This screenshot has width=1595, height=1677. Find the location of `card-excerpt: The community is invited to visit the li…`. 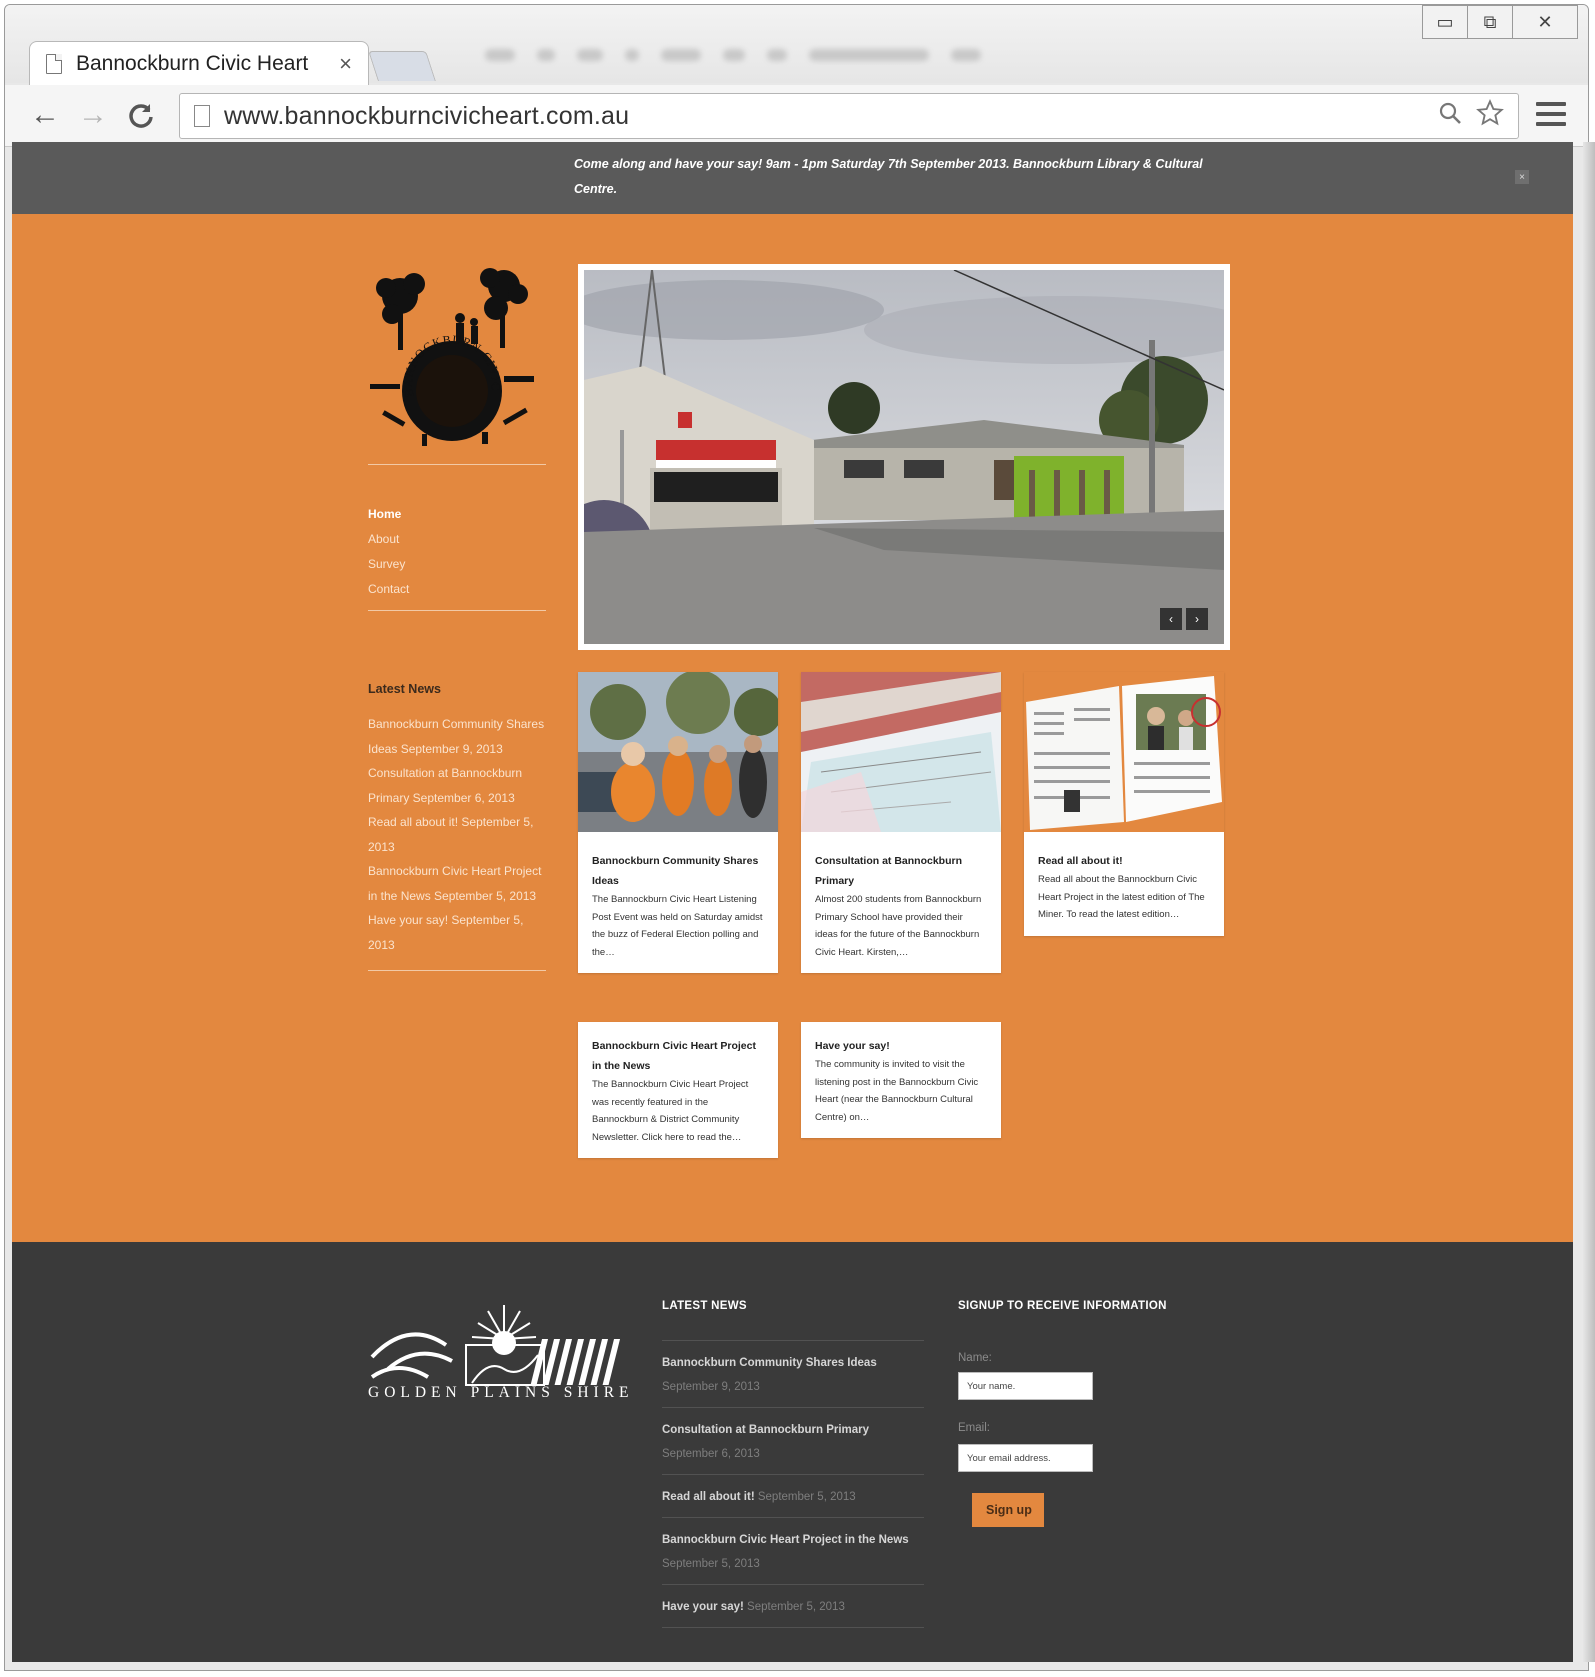

card-excerpt: The community is invited to visit the li… is located at coordinates (897, 1091).